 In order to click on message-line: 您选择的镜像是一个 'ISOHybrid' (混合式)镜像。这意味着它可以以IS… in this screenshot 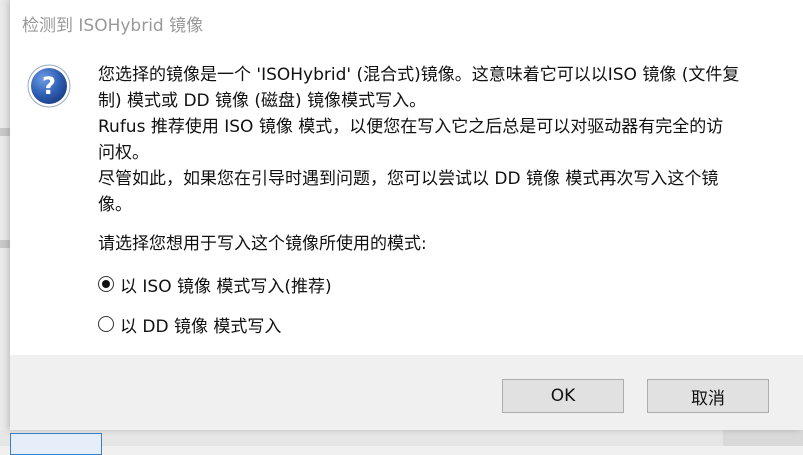, I will do `click(419, 75)`.